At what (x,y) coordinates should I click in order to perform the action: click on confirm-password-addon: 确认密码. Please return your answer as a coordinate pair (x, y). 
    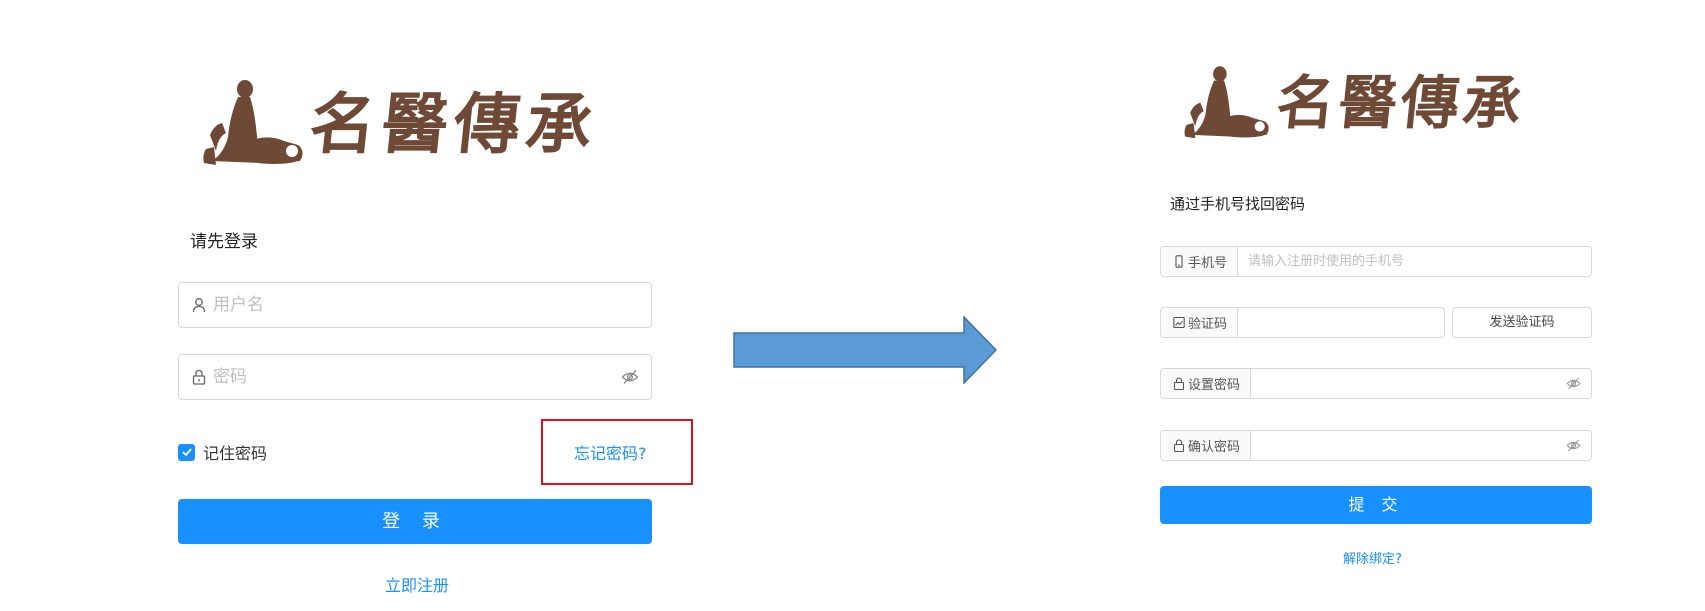
    Looking at the image, I should click on (1206, 445).